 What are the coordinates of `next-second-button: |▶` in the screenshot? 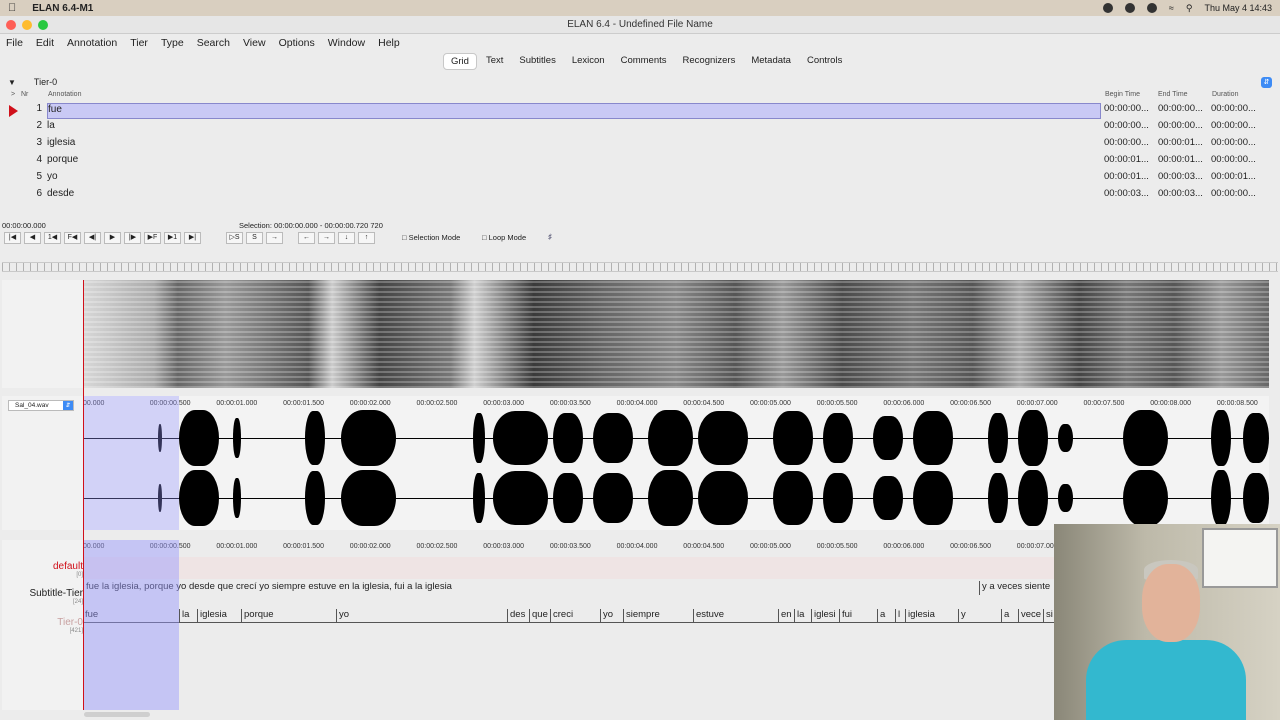 It's located at (132, 238).